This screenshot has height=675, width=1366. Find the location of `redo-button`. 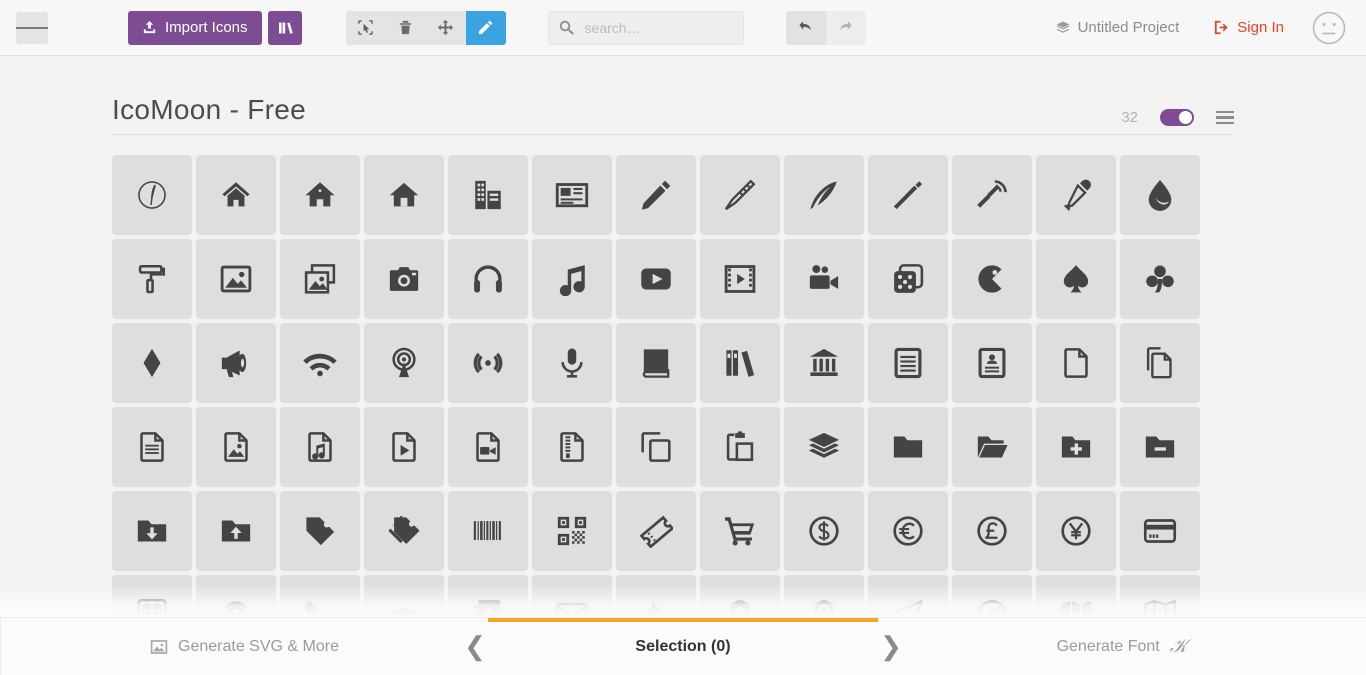

redo-button is located at coordinates (845, 27).